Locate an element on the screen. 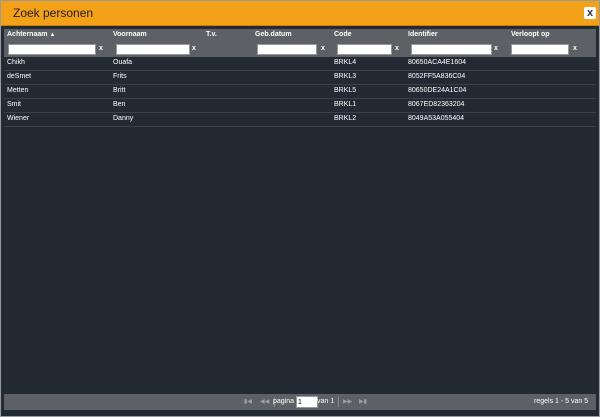  cell-achternaam: Metten is located at coordinates (18, 90).